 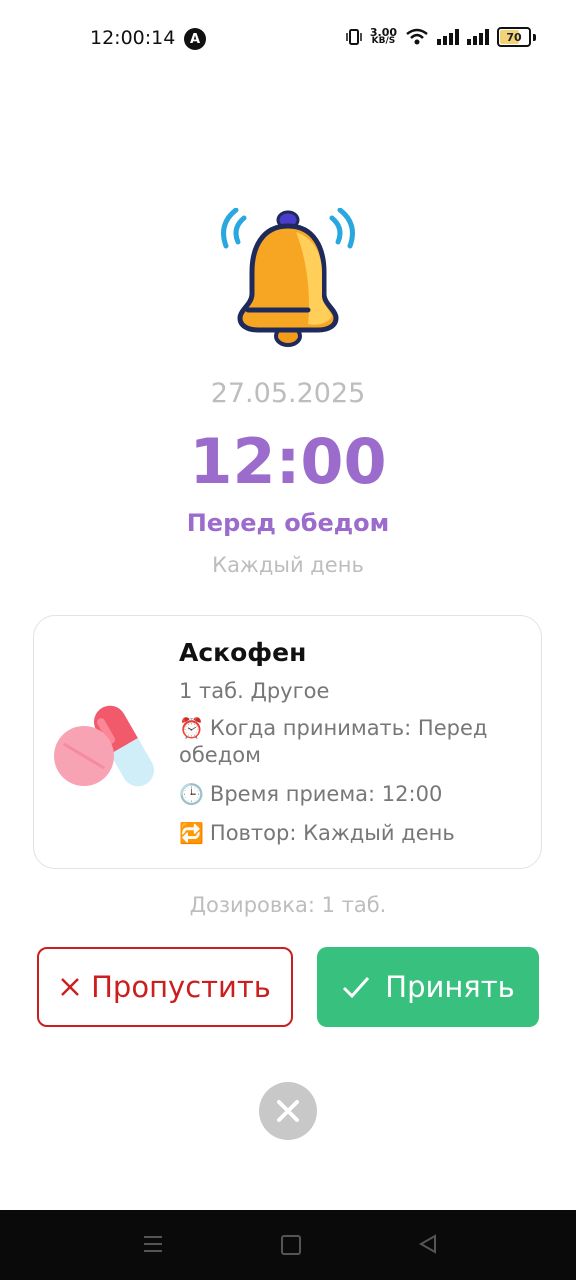 I want to click on medication-when-line: ⏰ Когда принимать: Перед обедом, so click(x=349, y=742).